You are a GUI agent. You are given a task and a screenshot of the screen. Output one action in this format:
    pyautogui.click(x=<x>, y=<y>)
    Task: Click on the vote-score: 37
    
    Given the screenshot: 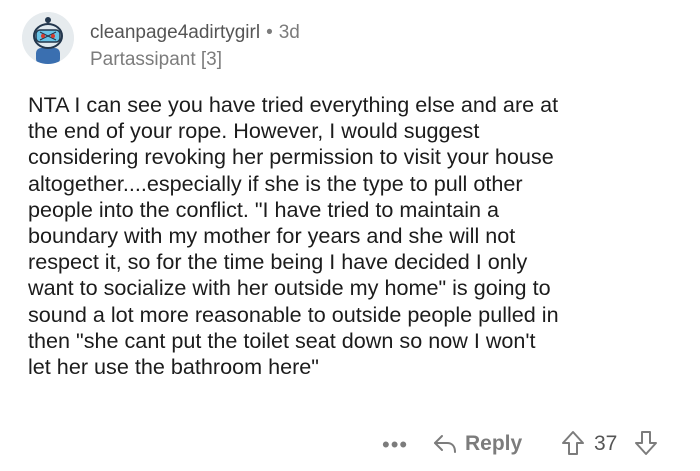 What is the action you would take?
    pyautogui.click(x=606, y=443)
    